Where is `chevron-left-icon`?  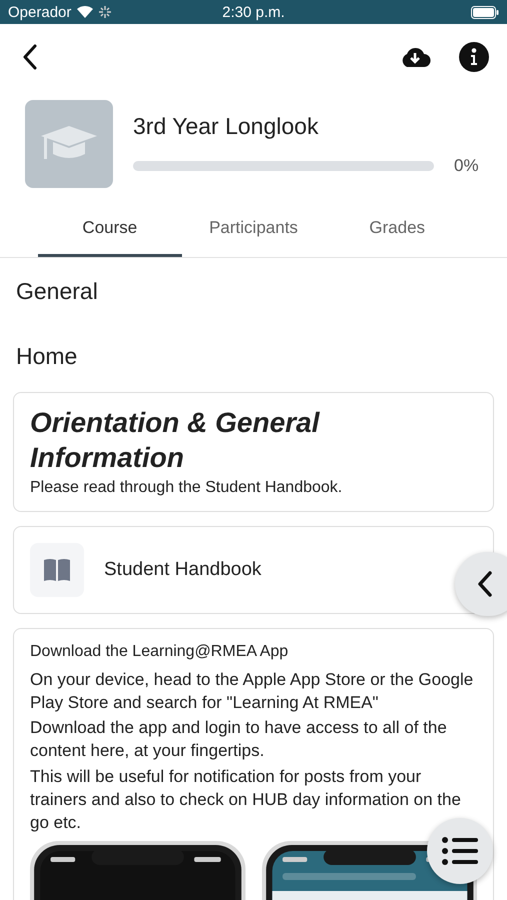
chevron-left-icon is located at coordinates (485, 584).